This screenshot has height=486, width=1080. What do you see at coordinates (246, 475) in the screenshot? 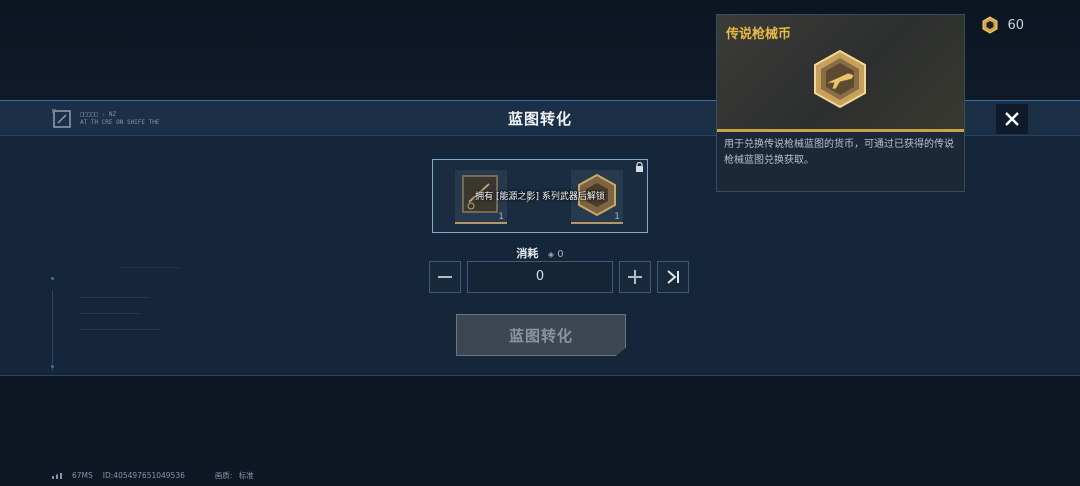
I see `quality-value: 标准` at bounding box center [246, 475].